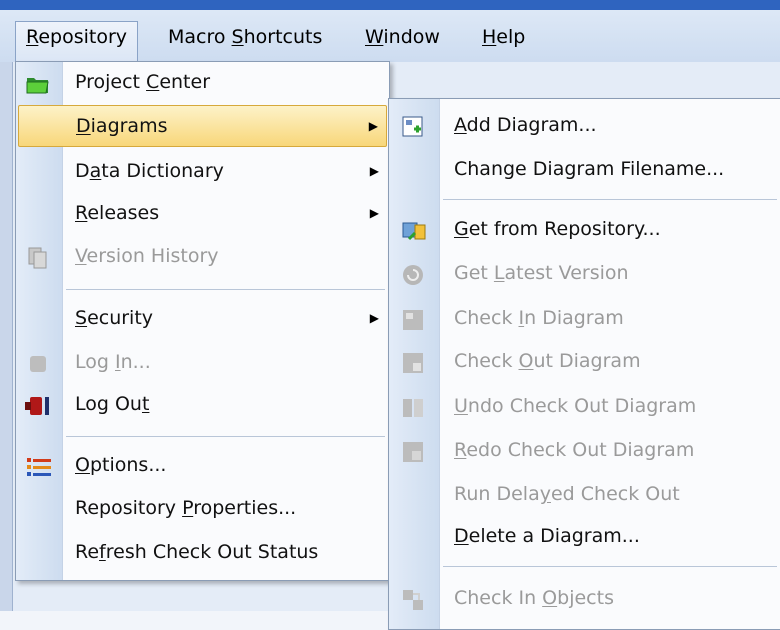 The height and width of the screenshot is (630, 780). Describe the element at coordinates (585, 450) in the screenshot. I see `menu-item-redo-check-out-diagram: Redo Check Out Diagram` at that location.